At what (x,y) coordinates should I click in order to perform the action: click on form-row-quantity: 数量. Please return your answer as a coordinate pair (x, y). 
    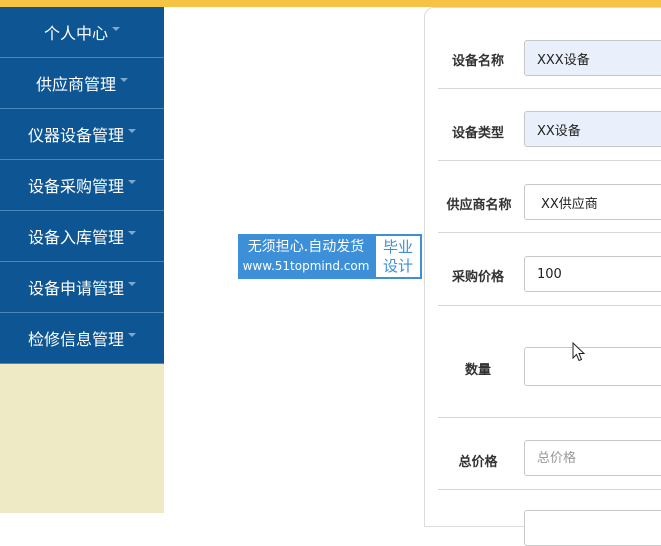
    Looking at the image, I should click on (549, 362).